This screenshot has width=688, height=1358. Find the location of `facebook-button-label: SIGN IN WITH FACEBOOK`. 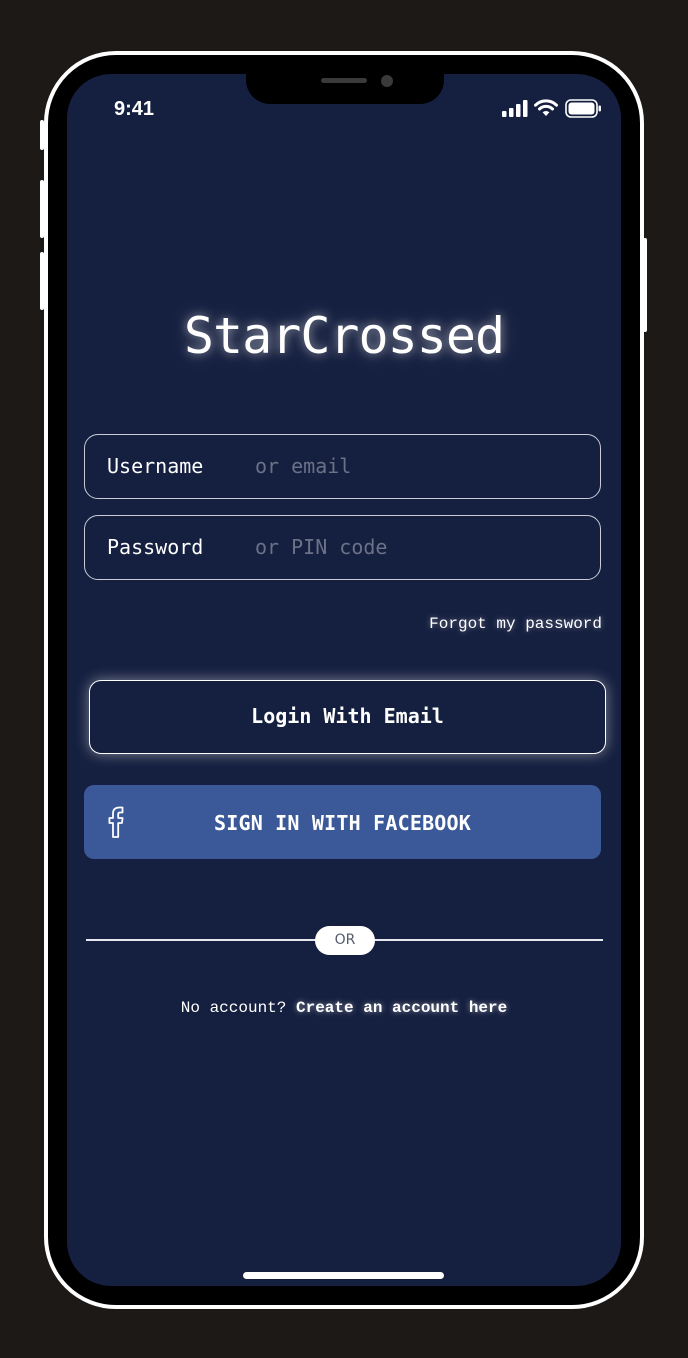

facebook-button-label: SIGN IN WITH FACEBOOK is located at coordinates (342, 823).